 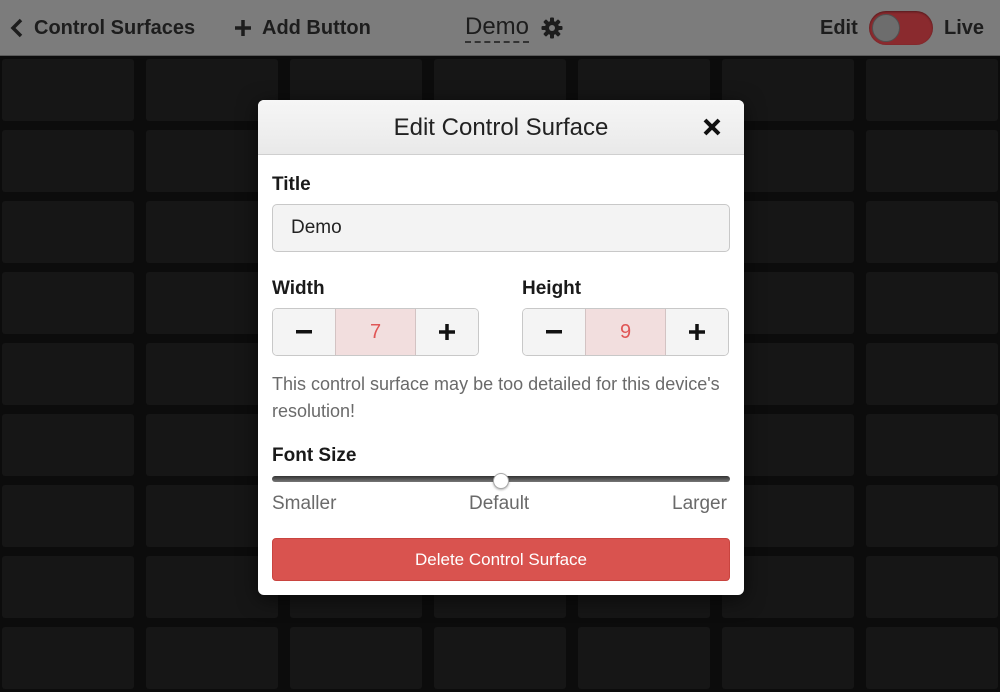 I want to click on gear-icon, so click(x=552, y=28).